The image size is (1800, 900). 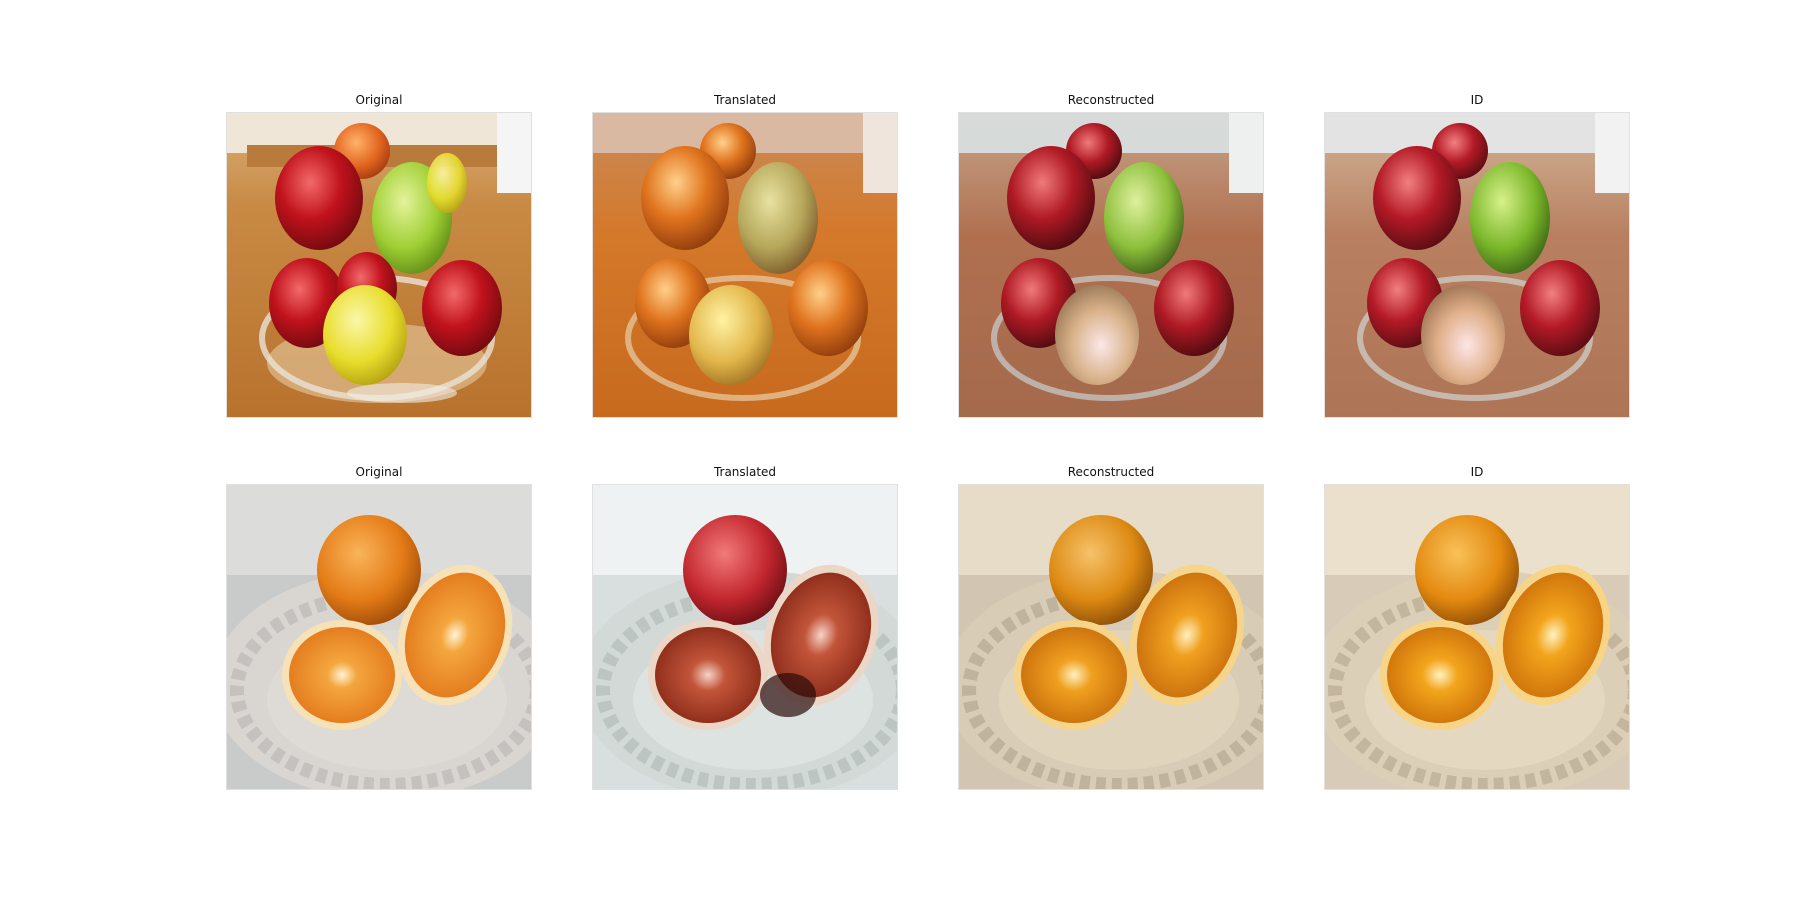 I want to click on panel-reconstructed-oranges: Reconstructed, so click(x=1111, y=627).